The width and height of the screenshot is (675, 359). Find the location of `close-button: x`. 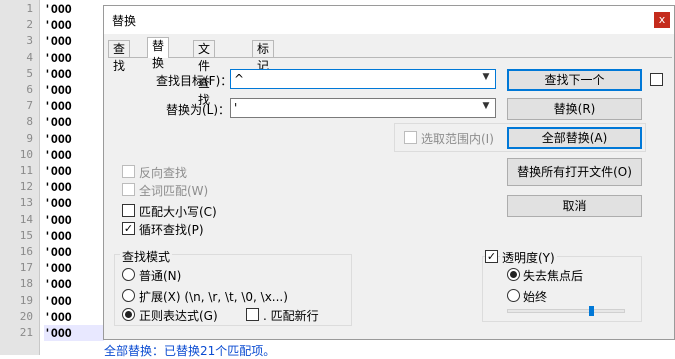

close-button: x is located at coordinates (662, 20).